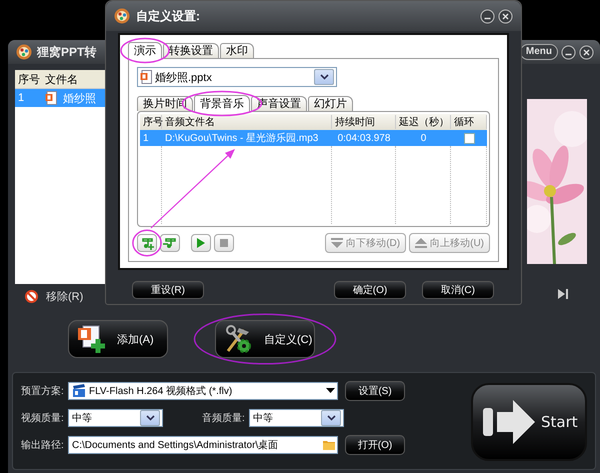 The width and height of the screenshot is (600, 473). Describe the element at coordinates (539, 52) in the screenshot. I see `menu-button: Menu` at that location.